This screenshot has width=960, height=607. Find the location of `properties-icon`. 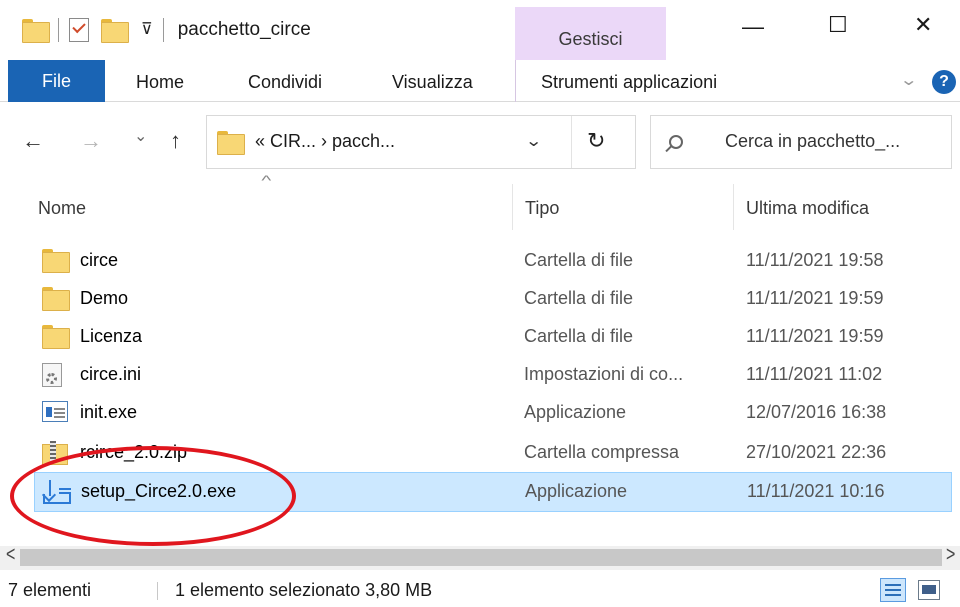

properties-icon is located at coordinates (79, 30).